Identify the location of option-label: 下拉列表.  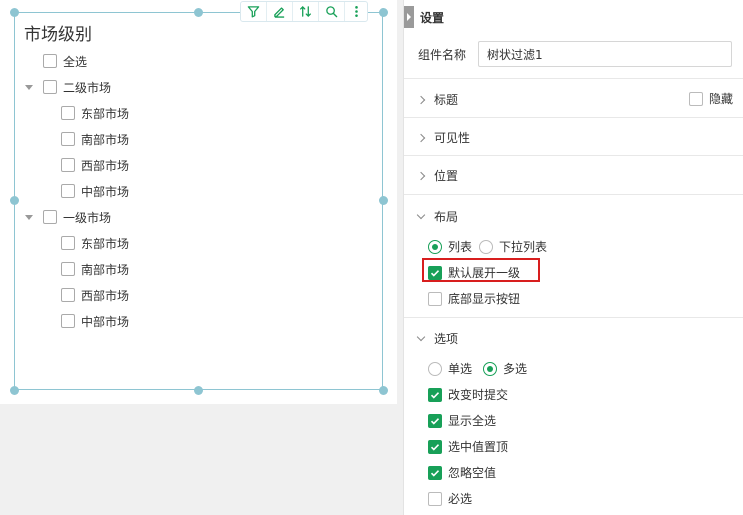
(523, 247).